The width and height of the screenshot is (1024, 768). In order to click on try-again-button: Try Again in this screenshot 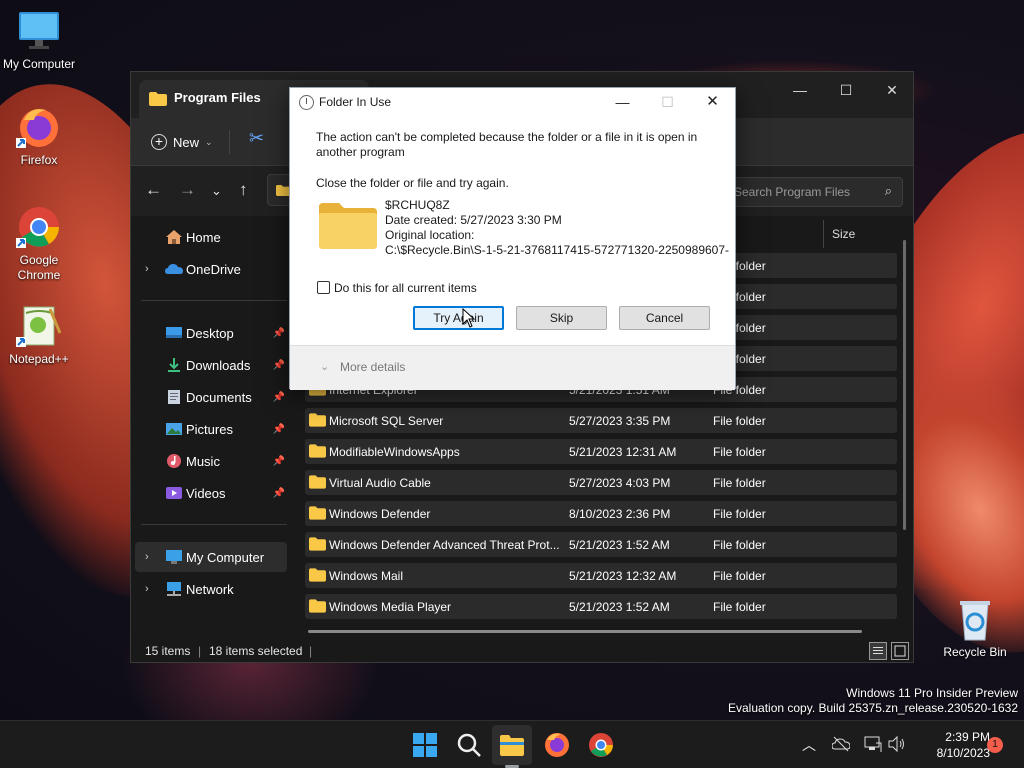, I will do `click(458, 318)`.